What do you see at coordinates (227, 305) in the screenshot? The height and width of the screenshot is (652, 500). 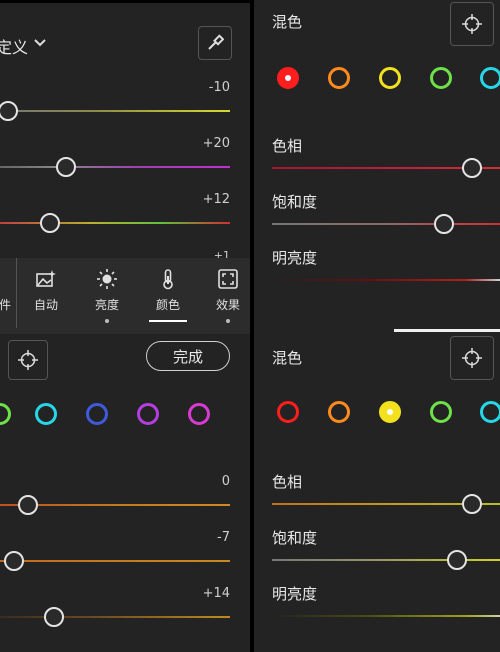 I see `tab-label: 效果` at bounding box center [227, 305].